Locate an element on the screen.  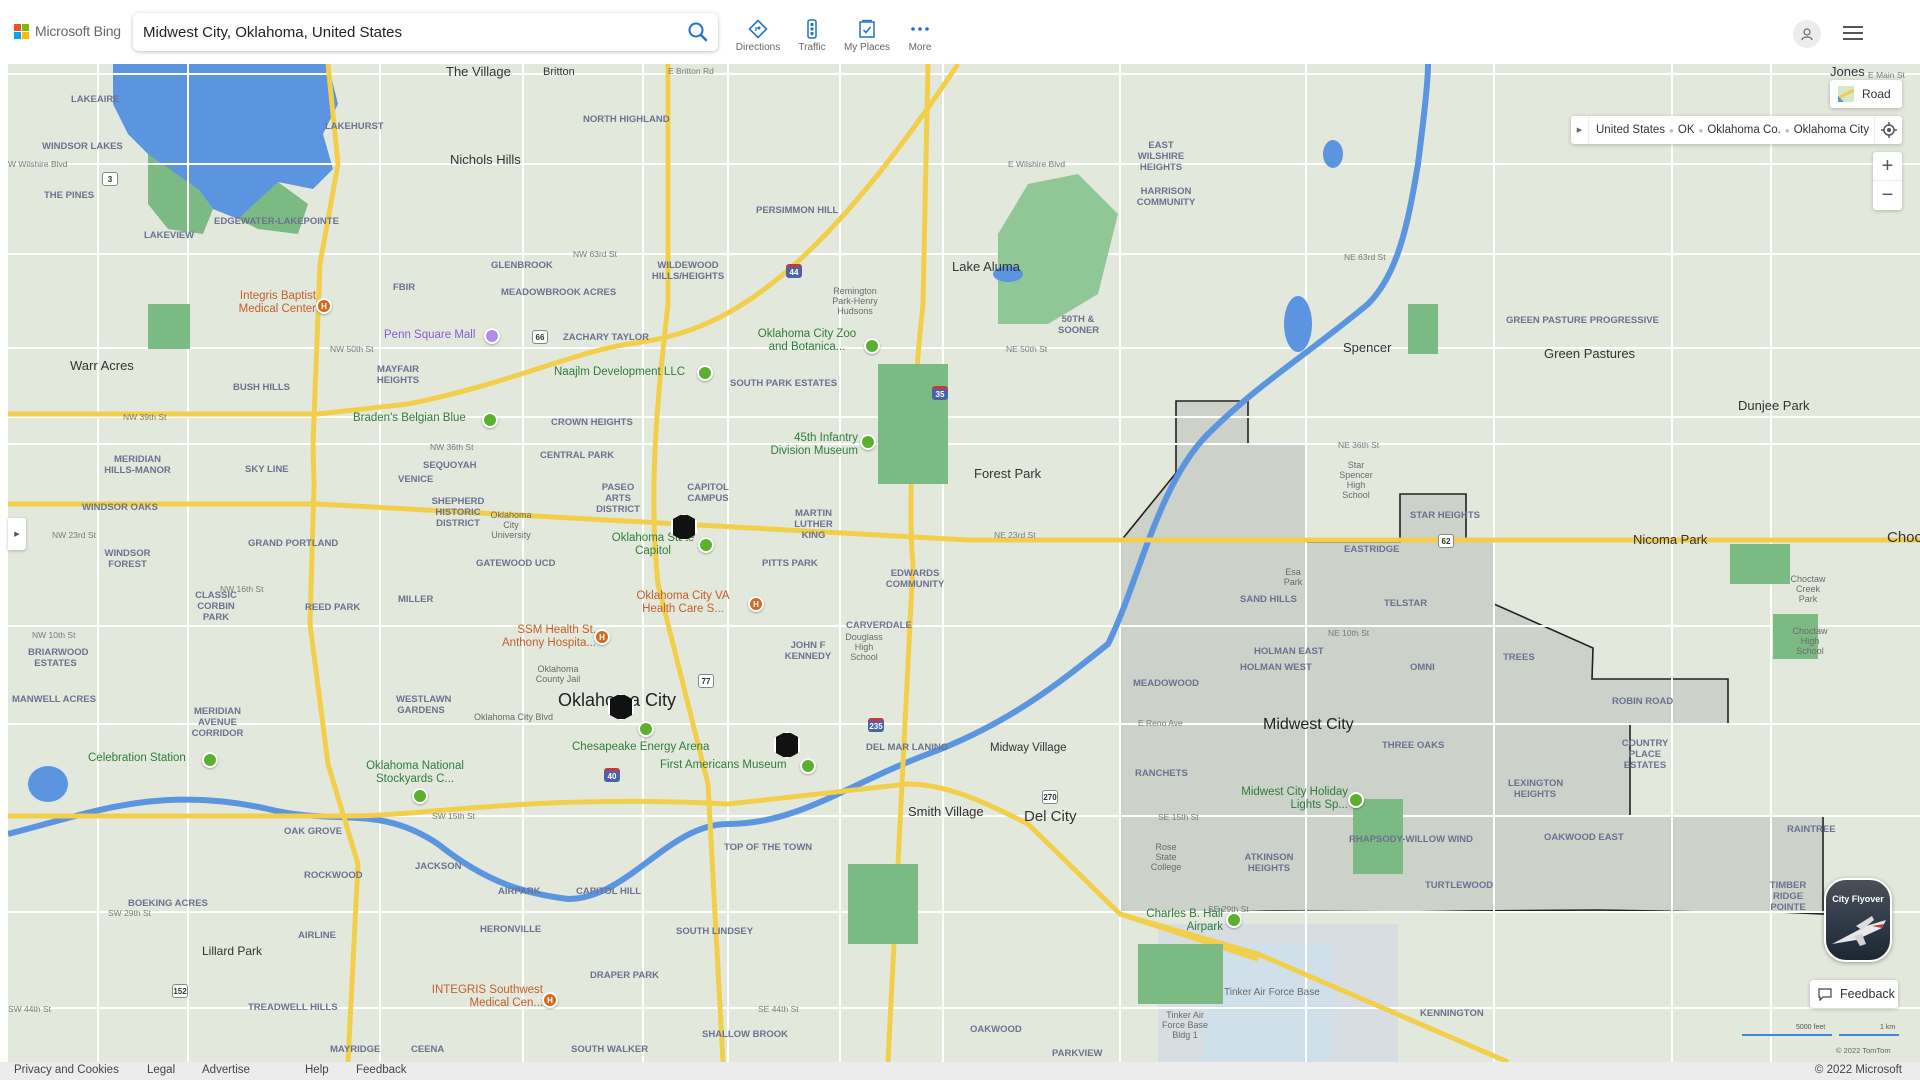
breadcrumb-state: OK is located at coordinates (1686, 130).